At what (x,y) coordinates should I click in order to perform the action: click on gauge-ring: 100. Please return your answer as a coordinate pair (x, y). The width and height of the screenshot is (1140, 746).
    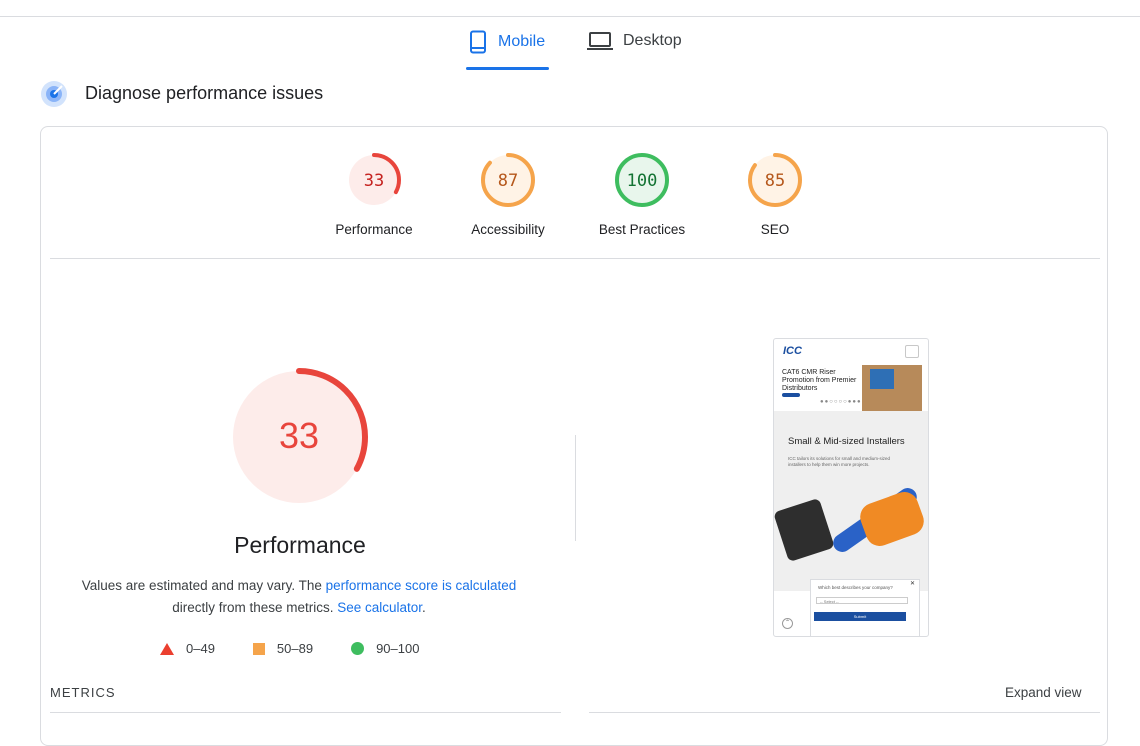
    Looking at the image, I should click on (642, 180).